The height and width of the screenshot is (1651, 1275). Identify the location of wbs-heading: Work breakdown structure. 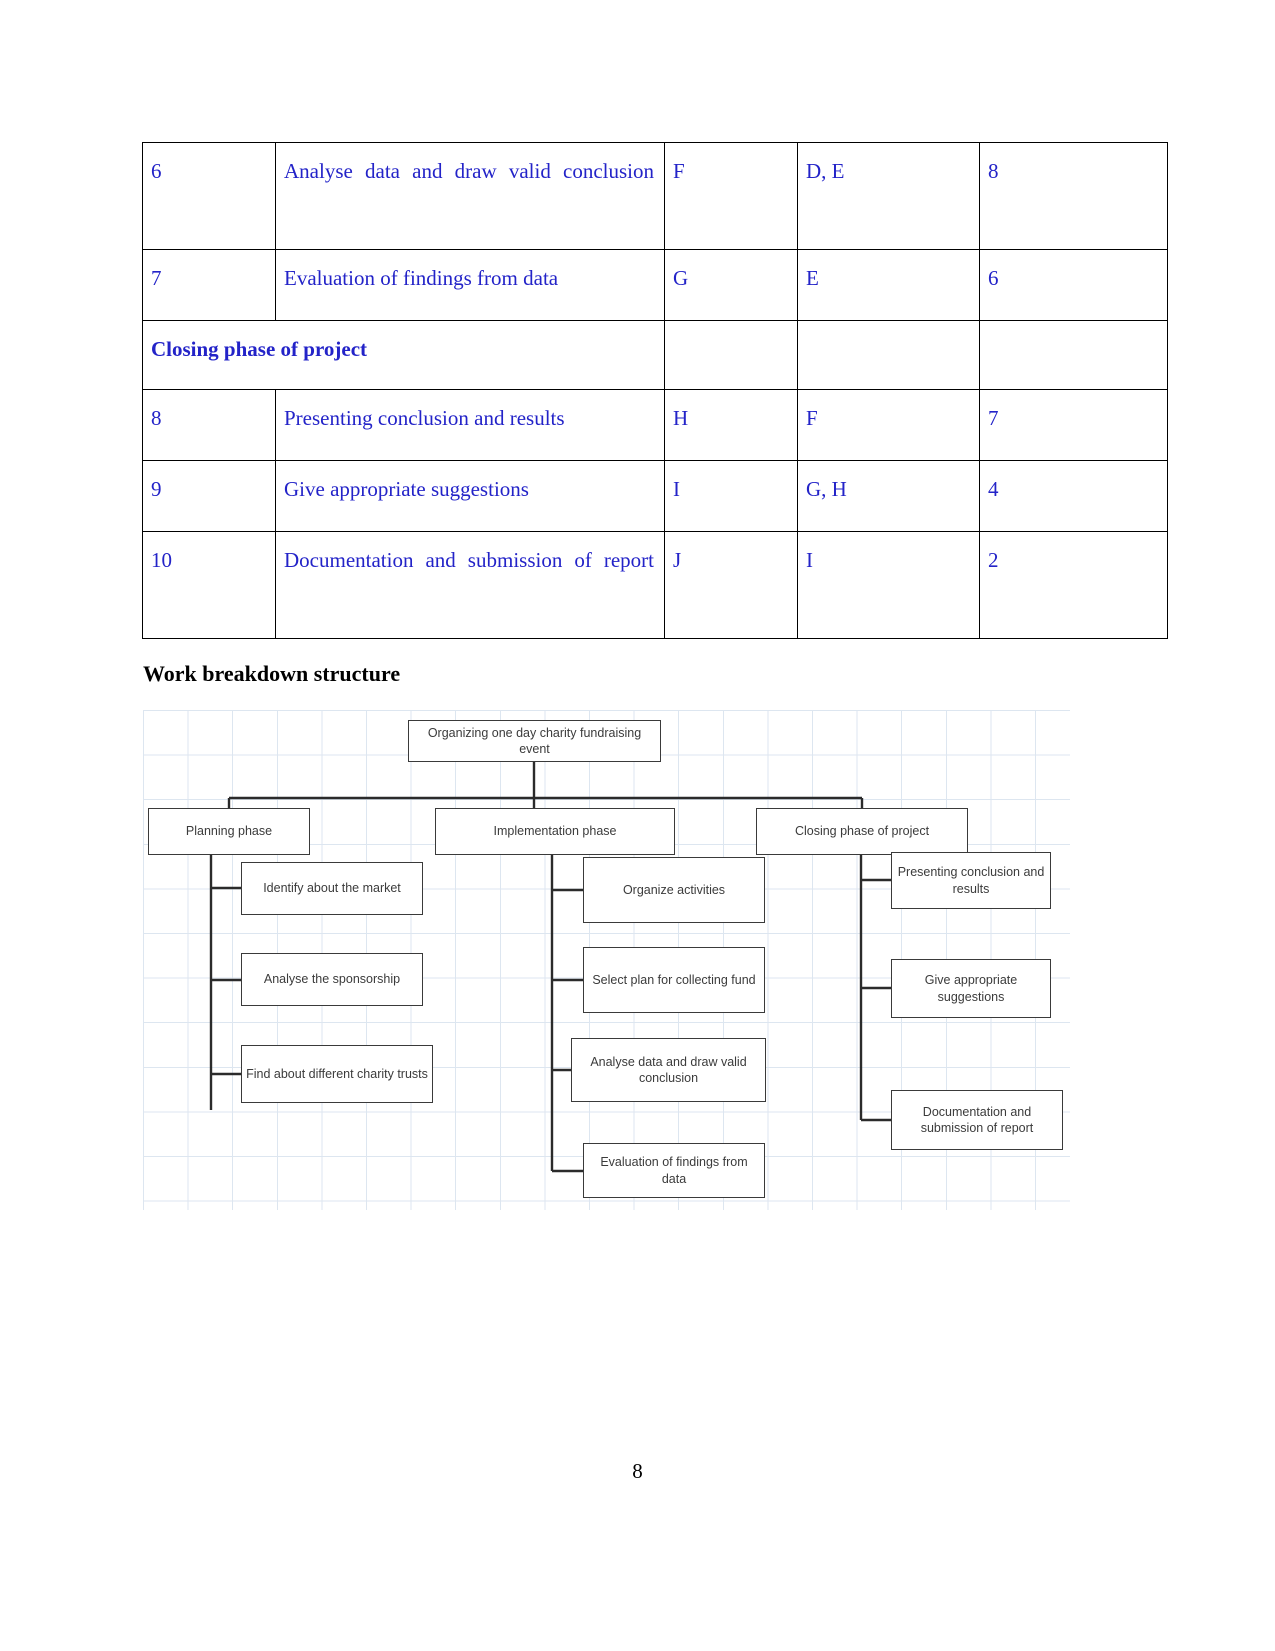
(272, 673).